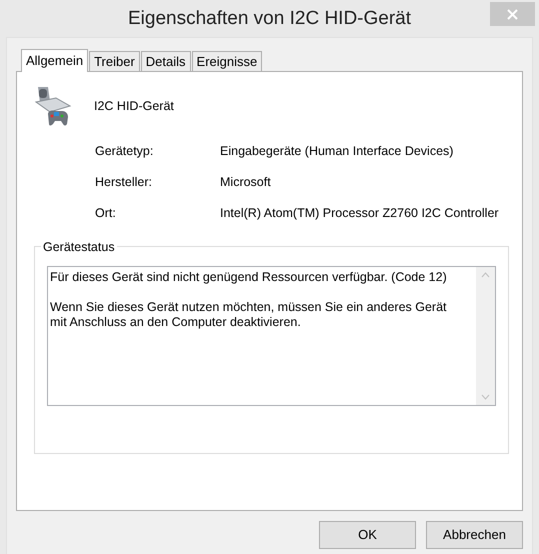  Describe the element at coordinates (54, 60) in the screenshot. I see `tab: Allgemein` at that location.